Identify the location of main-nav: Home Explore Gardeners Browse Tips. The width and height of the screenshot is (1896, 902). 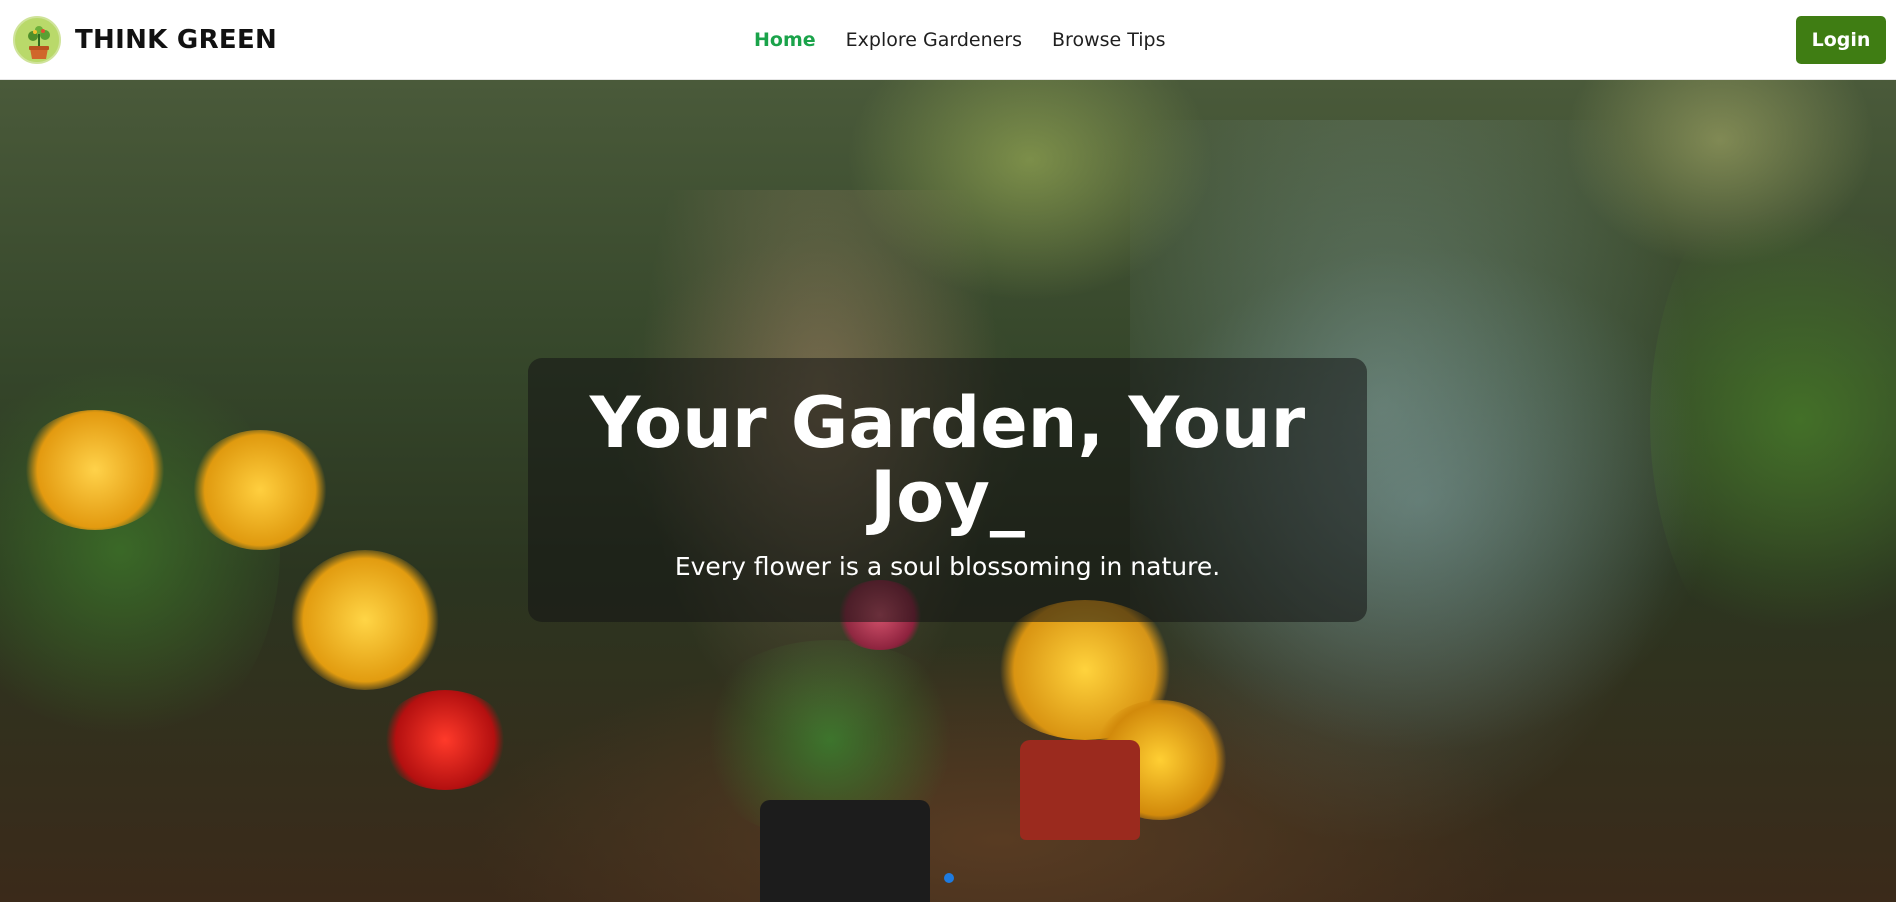
(960, 40).